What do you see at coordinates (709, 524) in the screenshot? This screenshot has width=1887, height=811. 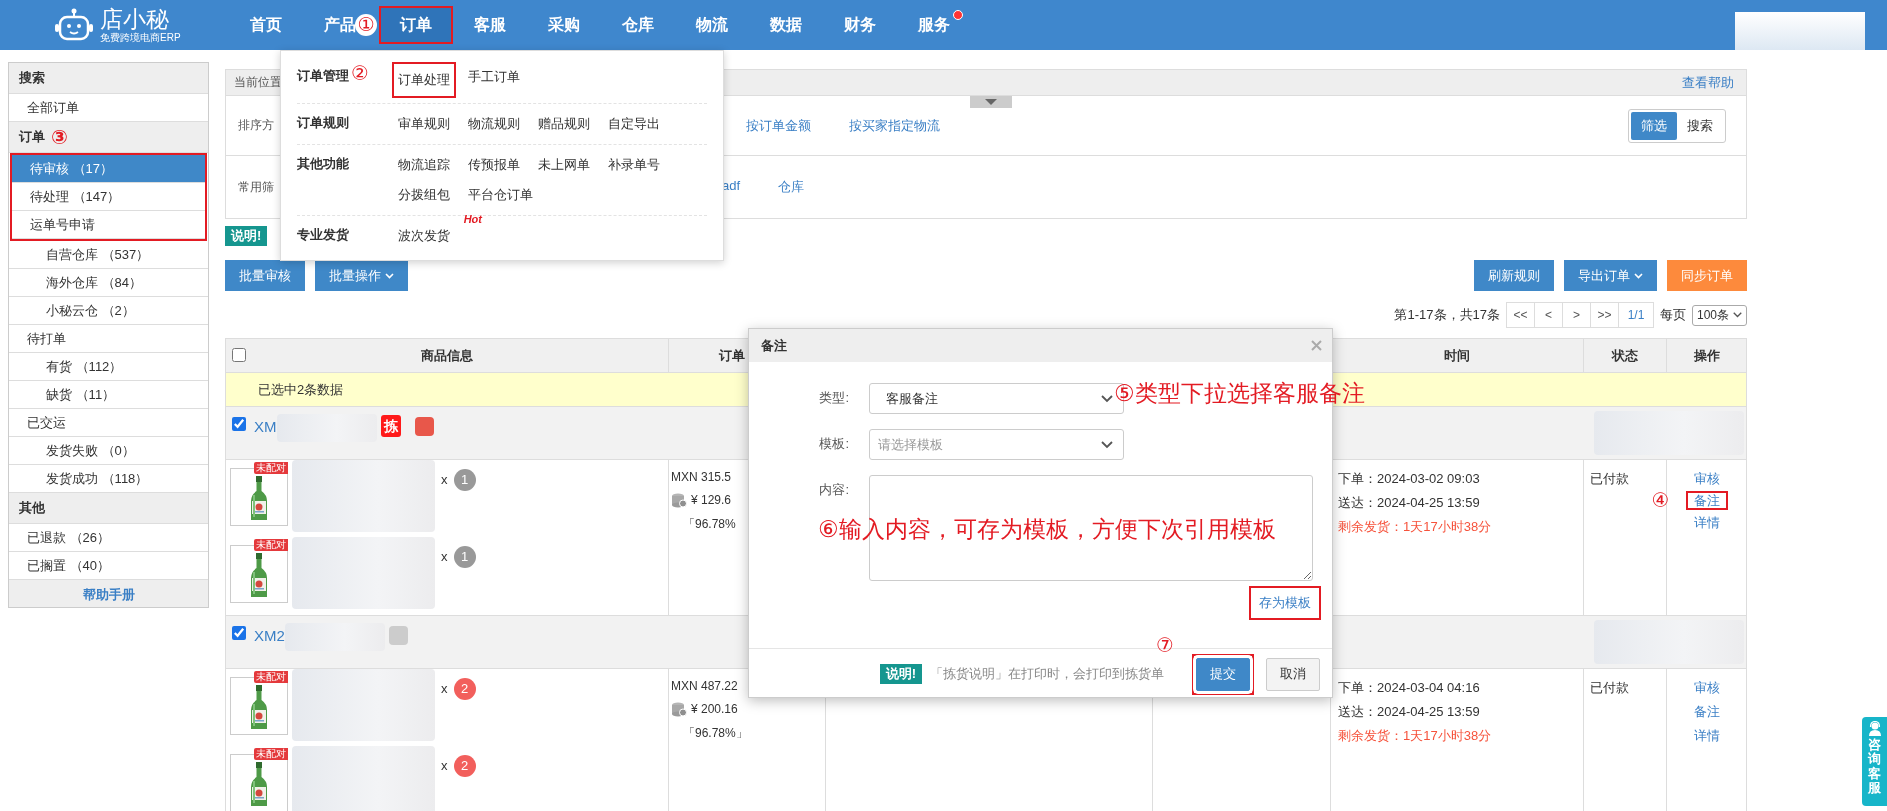 I see `profit-ratio: 「96.78%` at bounding box center [709, 524].